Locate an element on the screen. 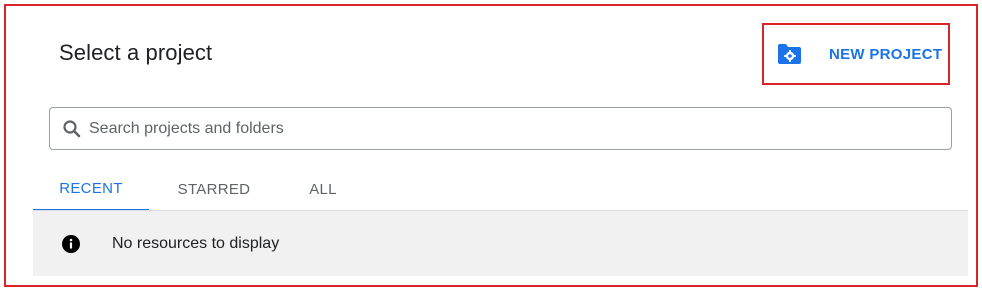  tab-starred: STARRED is located at coordinates (214, 189).